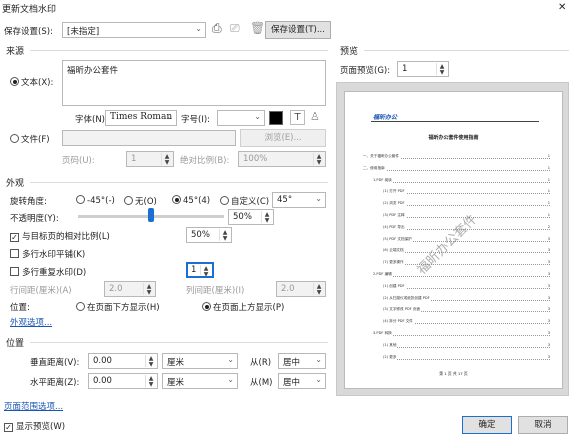  I want to click on toc-entry: (1) 其他 3, so click(466, 345).